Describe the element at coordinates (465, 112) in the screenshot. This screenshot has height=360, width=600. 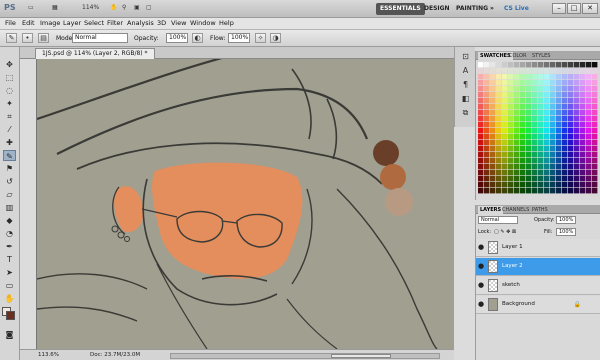
I see `clone-source-panel-icon: ⧉` at that location.